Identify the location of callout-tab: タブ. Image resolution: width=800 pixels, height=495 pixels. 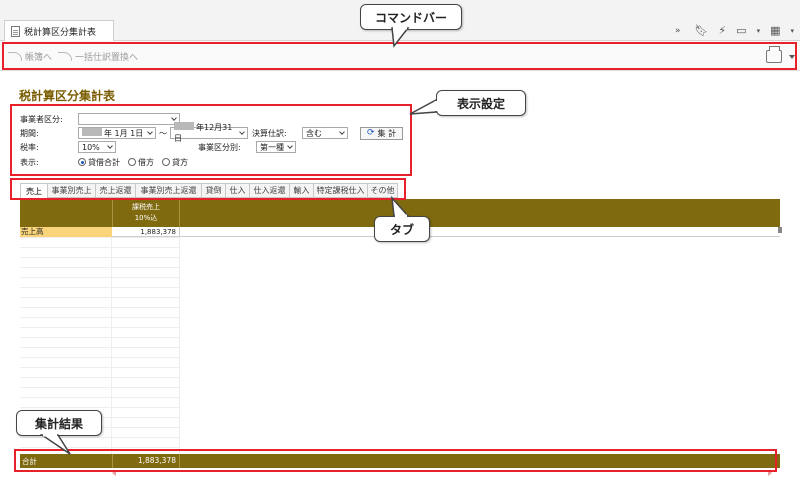
(402, 229).